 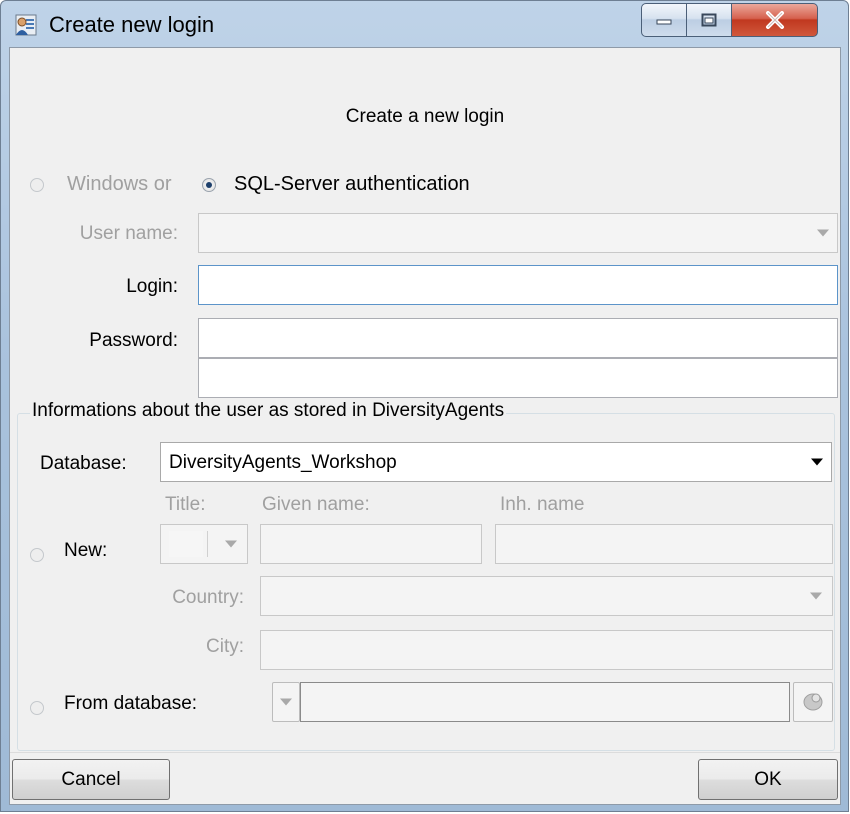 What do you see at coordinates (209, 185) in the screenshot?
I see `sql-auth-radio` at bounding box center [209, 185].